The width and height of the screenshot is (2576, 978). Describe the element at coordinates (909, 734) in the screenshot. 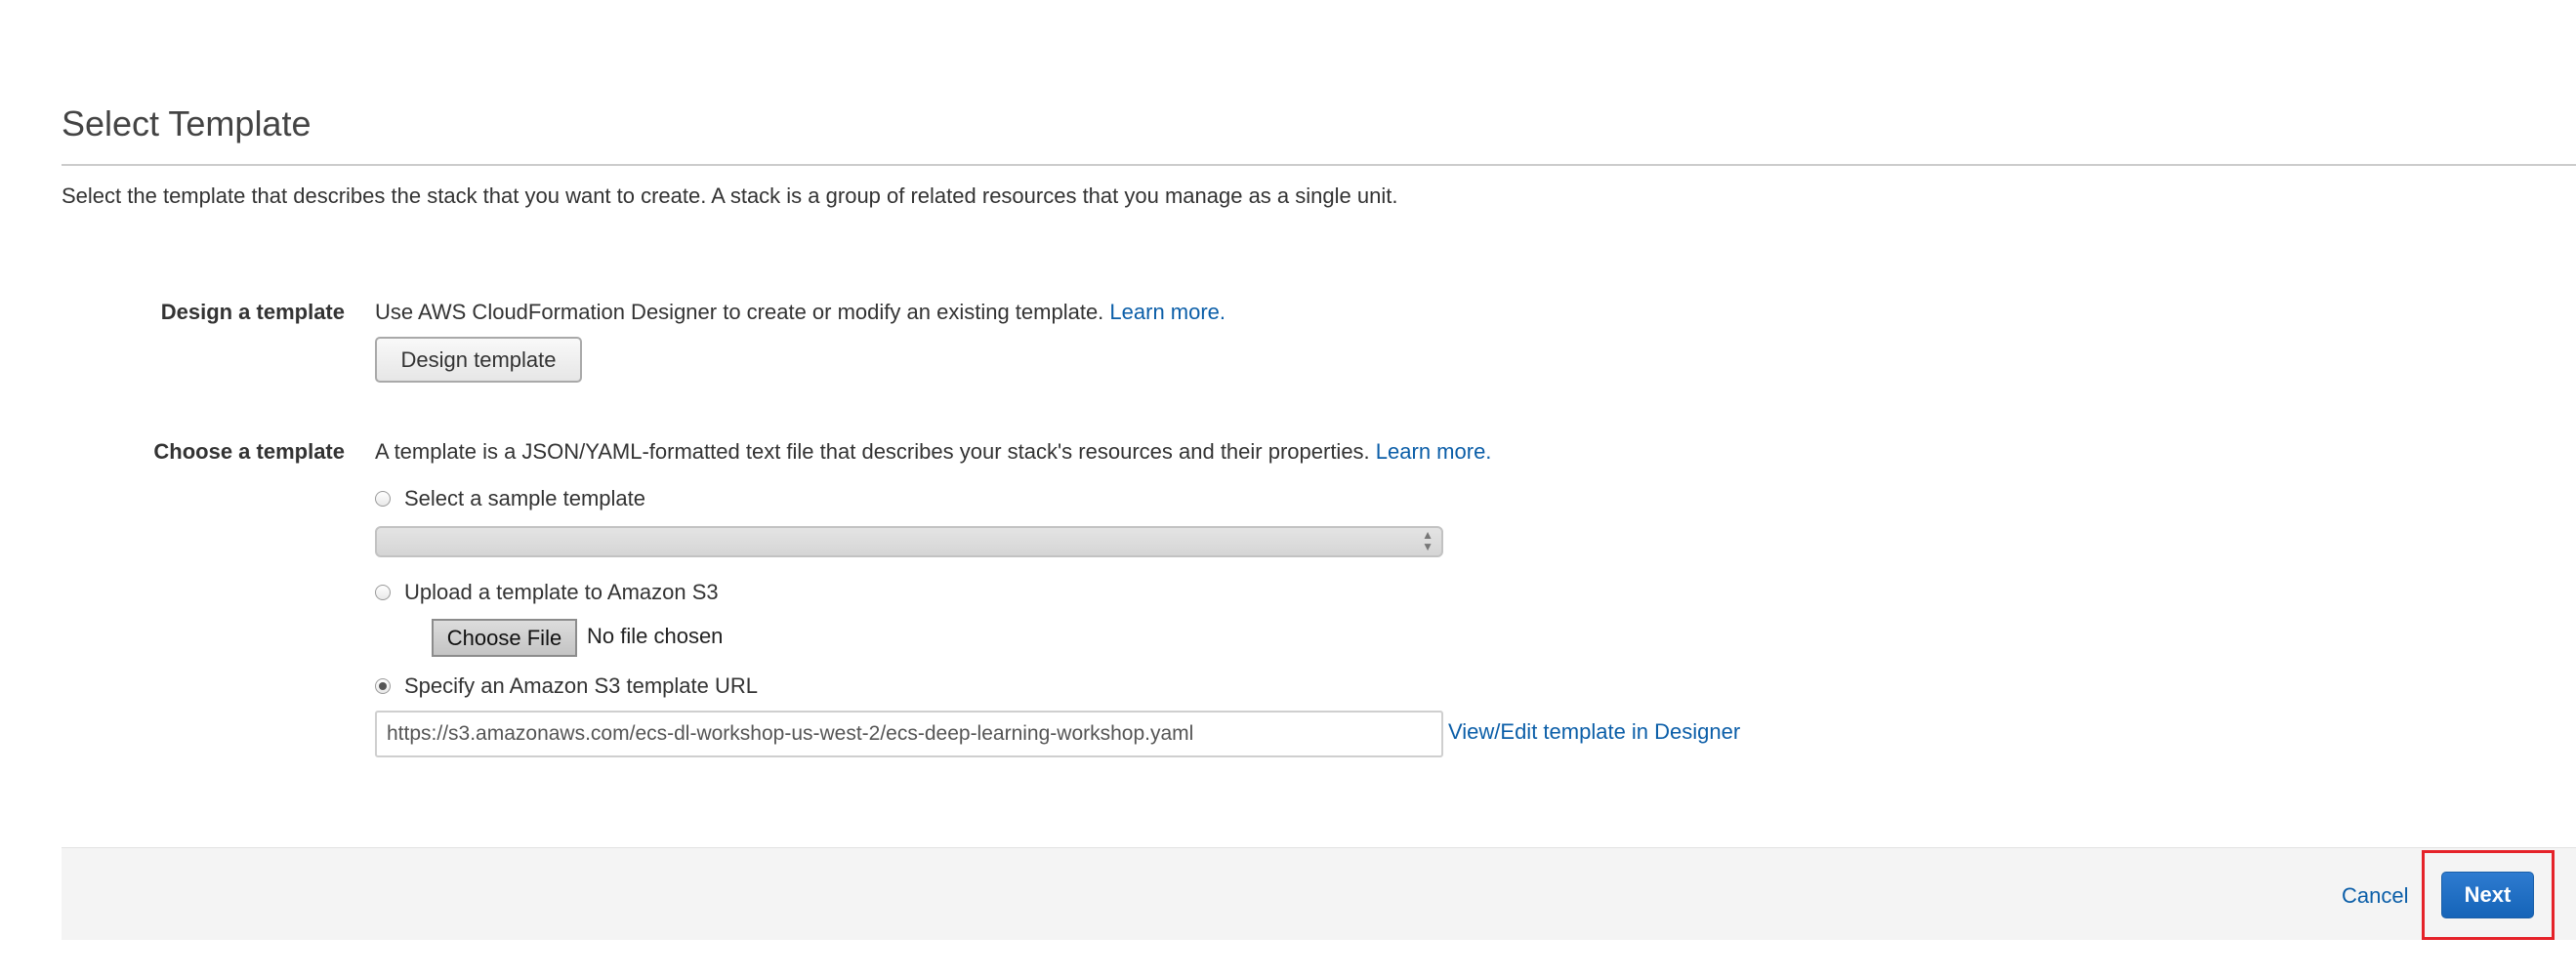

I see `s3-url-input` at that location.